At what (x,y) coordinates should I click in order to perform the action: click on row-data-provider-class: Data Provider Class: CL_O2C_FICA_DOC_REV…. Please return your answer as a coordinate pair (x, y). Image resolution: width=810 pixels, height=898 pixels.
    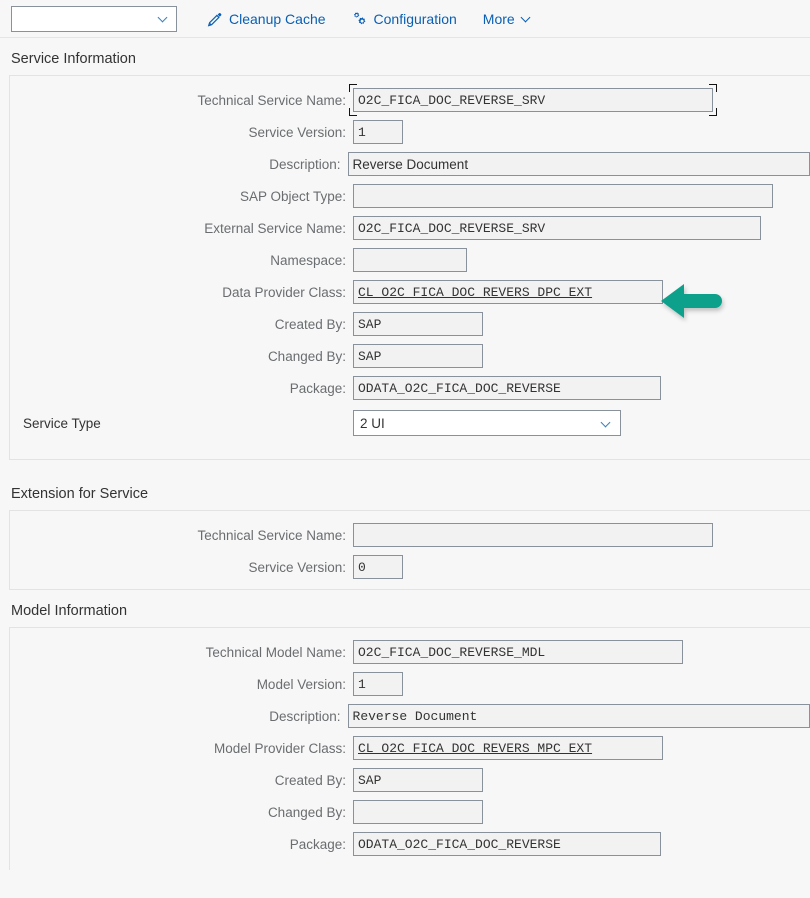
    Looking at the image, I should click on (410, 292).